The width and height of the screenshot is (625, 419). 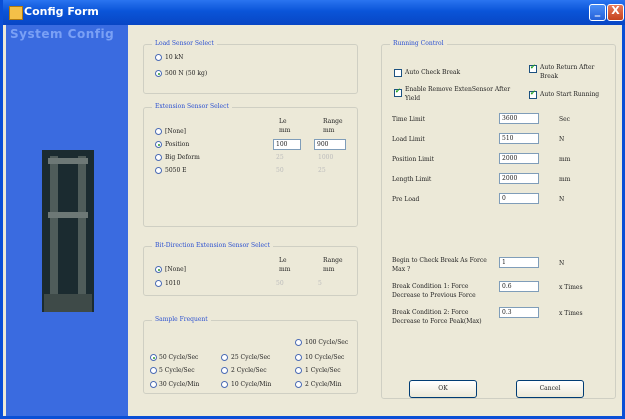 What do you see at coordinates (325, 357) in the screenshot?
I see `freq-label-10-cycle-sec: 10 Cycle/Sec` at bounding box center [325, 357].